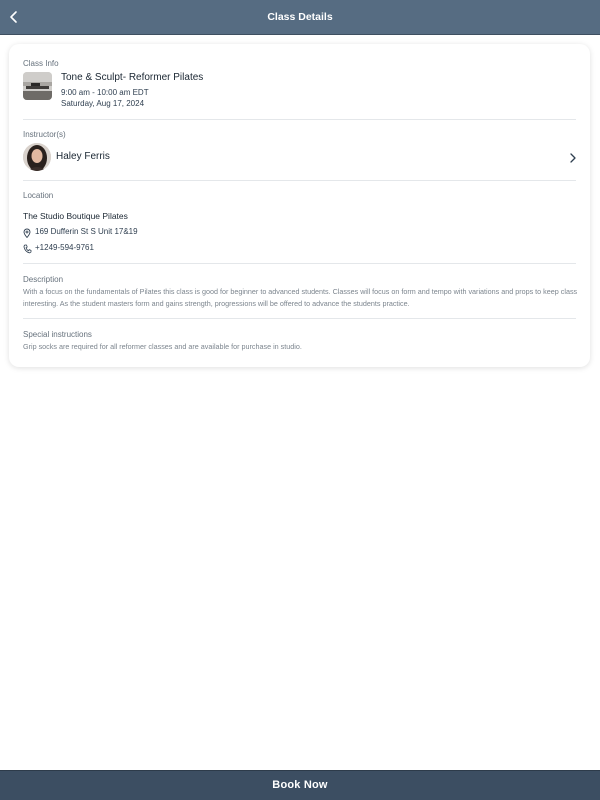 Image resolution: width=600 pixels, height=800 pixels. Describe the element at coordinates (27, 233) in the screenshot. I see `map-pin-icon` at that location.